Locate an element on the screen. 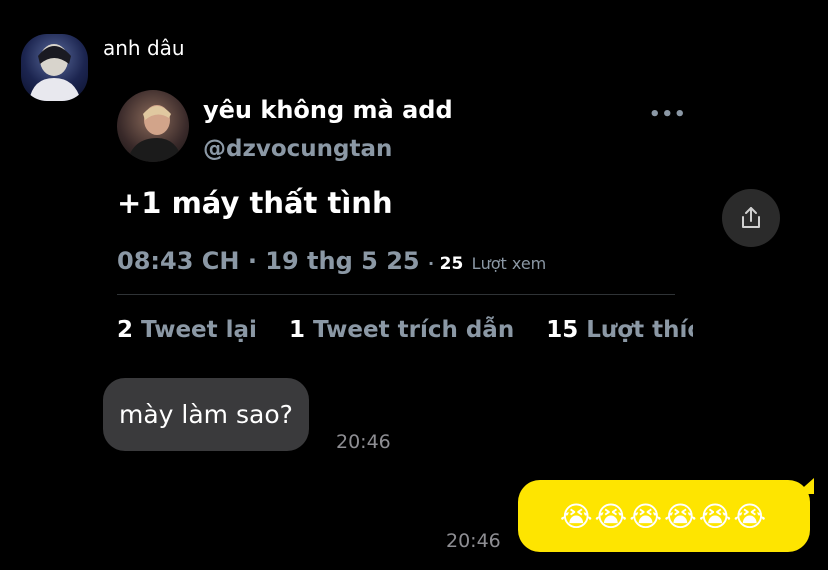  tweet-meta: 08:43 CH · 19 thg 5 25 · 25 Lượt xem is located at coordinates (331, 261).